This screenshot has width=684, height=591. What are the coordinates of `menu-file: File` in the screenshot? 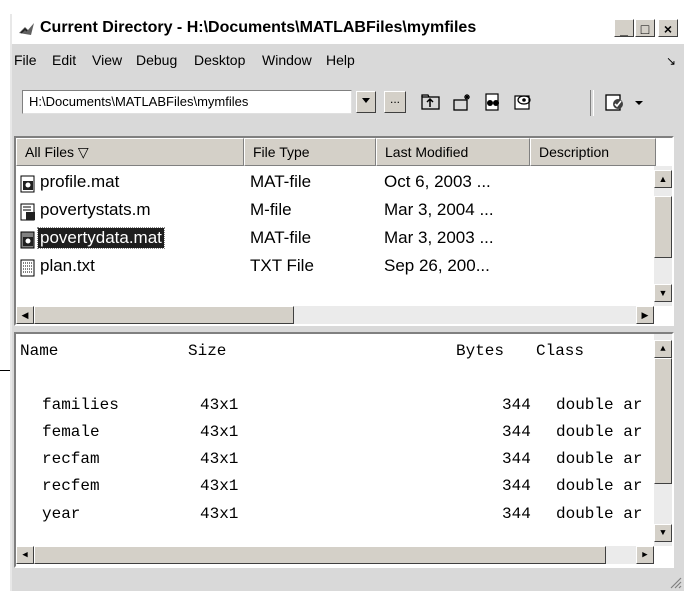 It's located at (25, 60).